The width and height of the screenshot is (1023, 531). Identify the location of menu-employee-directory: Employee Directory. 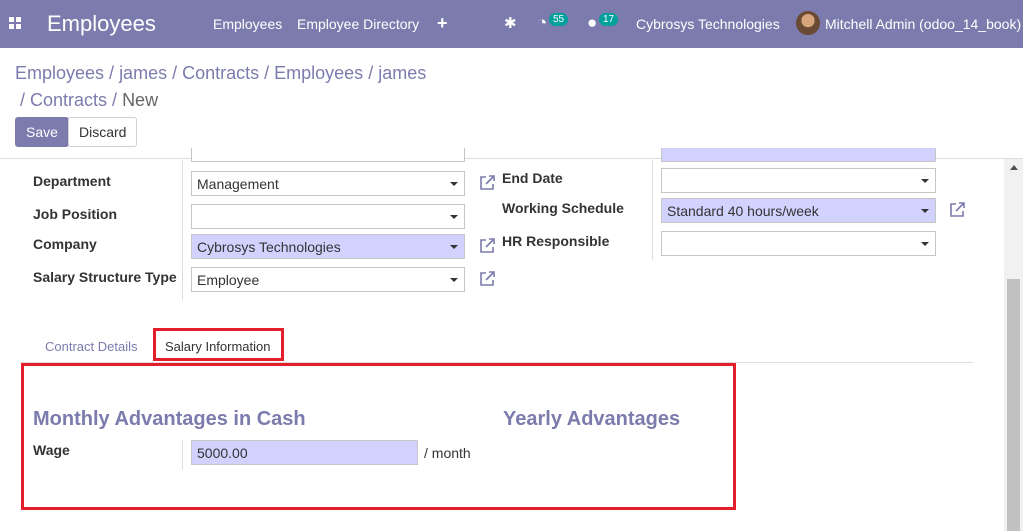
(358, 24).